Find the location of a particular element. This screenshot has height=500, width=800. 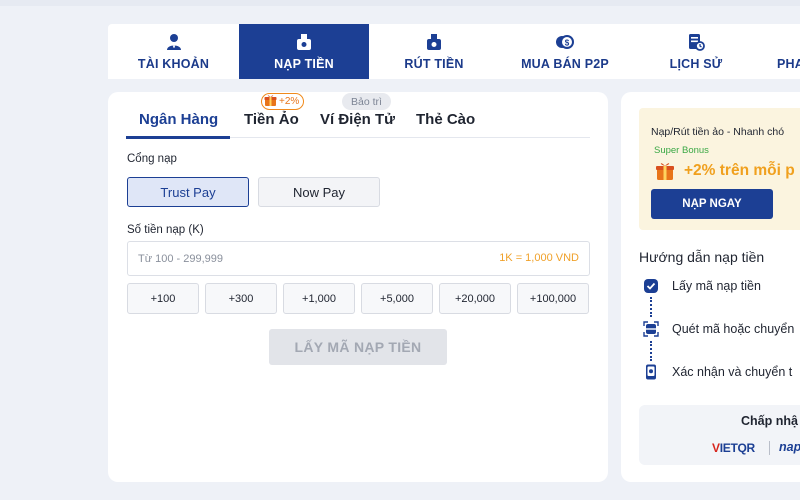

amount-field: 1K = 1,000 VND is located at coordinates (358, 258).